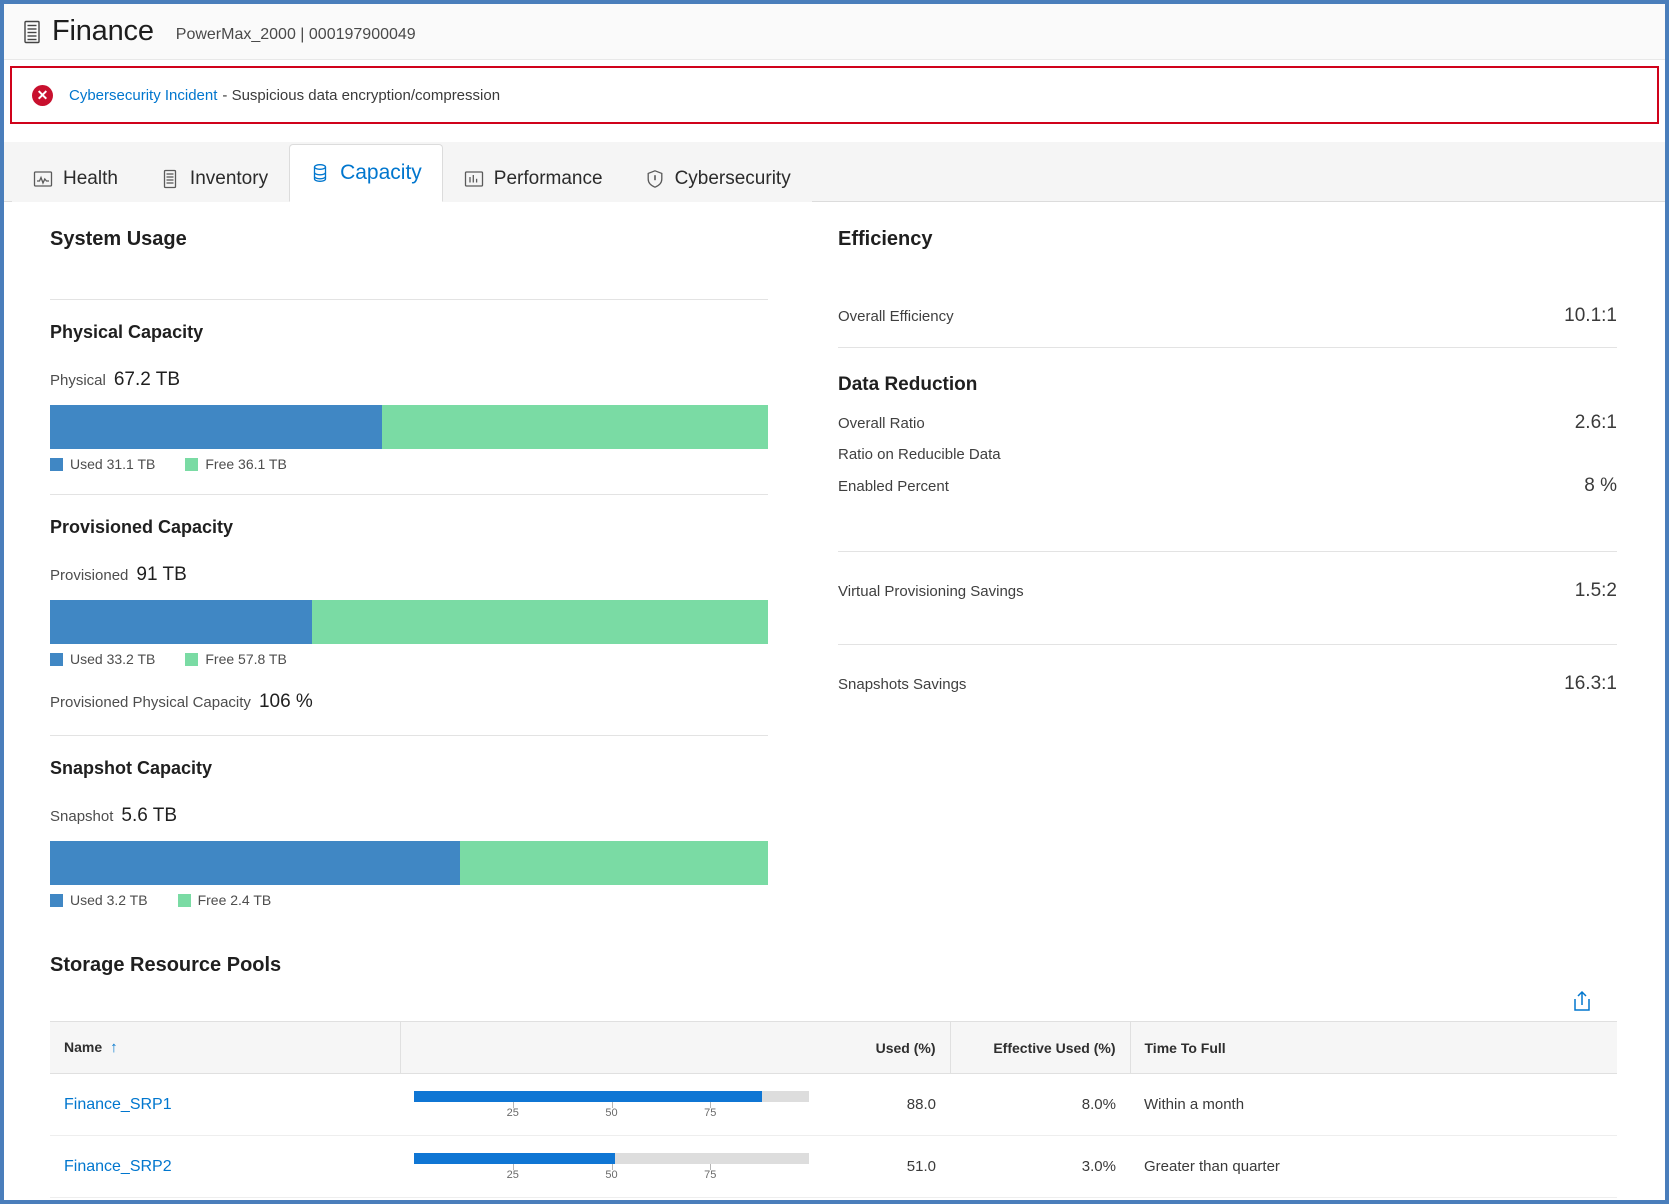  Describe the element at coordinates (1054, 1047) in the screenshot. I see `column-header-effective-used-label: Effective Used (%)` at that location.